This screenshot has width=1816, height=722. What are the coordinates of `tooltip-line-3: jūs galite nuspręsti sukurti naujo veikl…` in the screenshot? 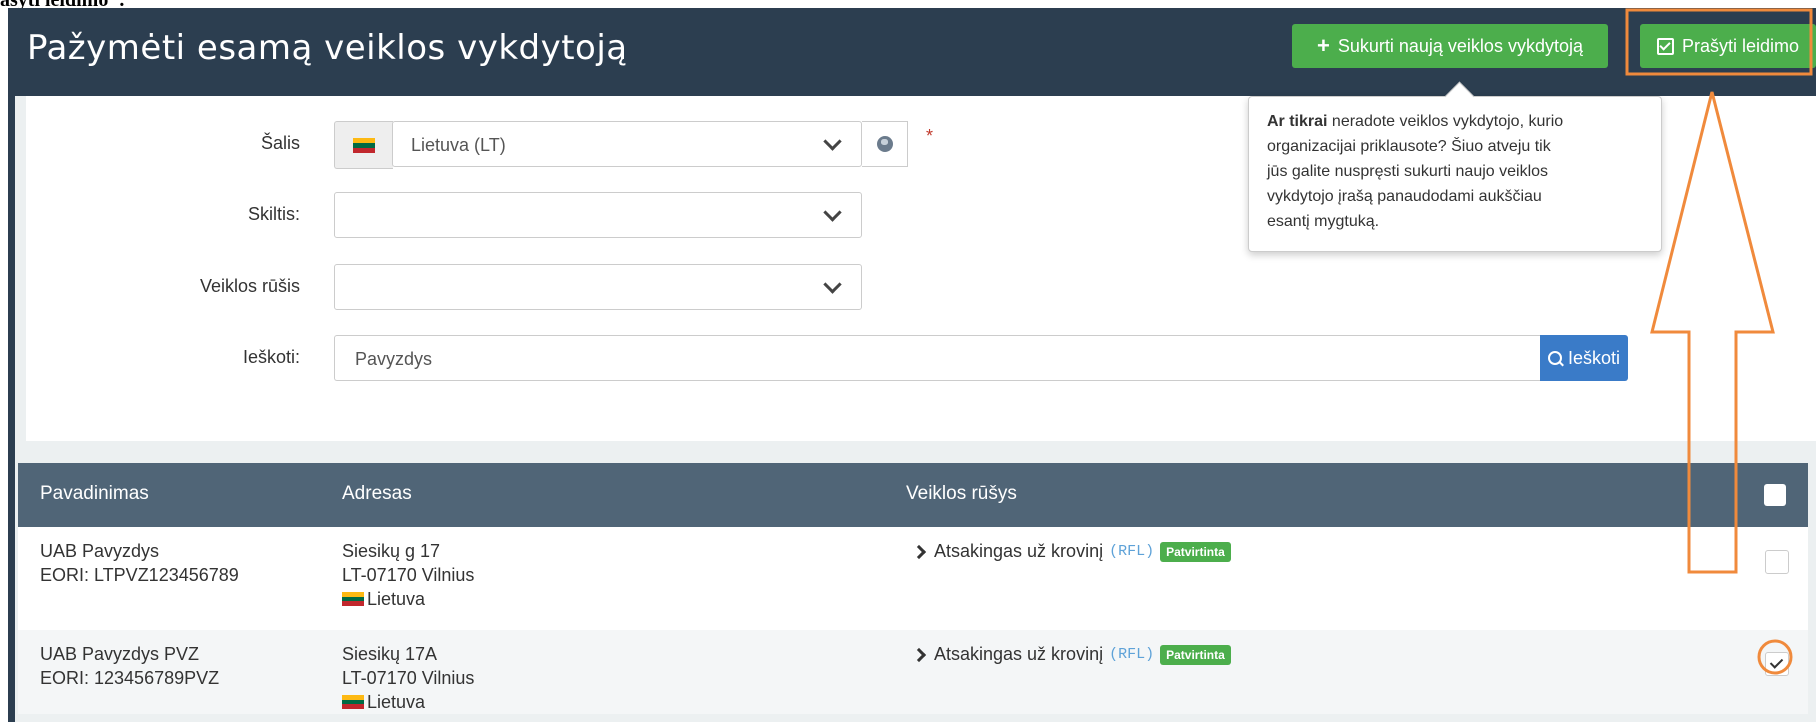 It's located at (1408, 171).